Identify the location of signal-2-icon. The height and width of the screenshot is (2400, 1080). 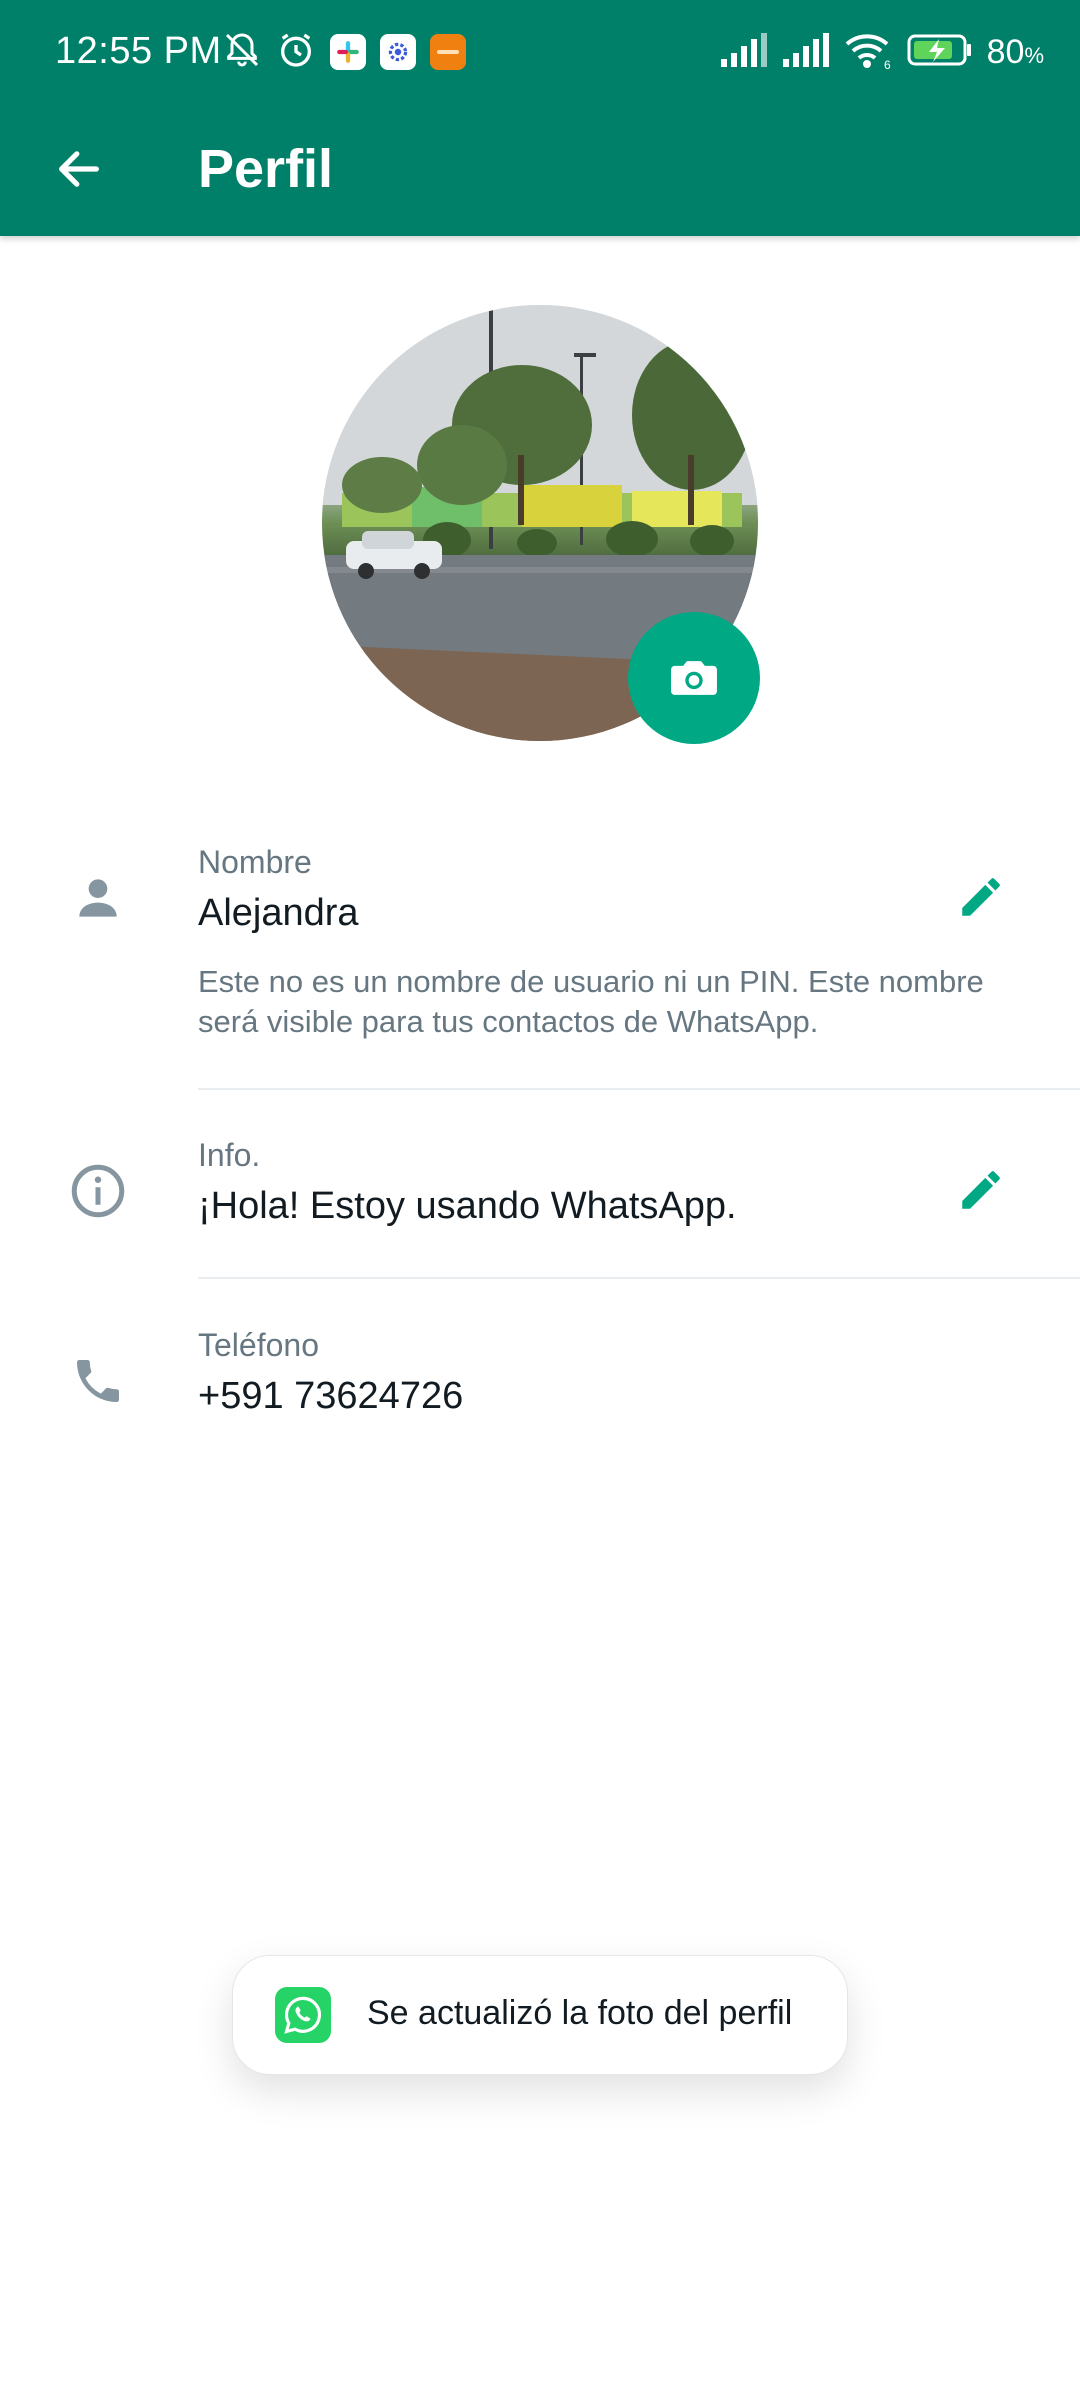
(805, 52).